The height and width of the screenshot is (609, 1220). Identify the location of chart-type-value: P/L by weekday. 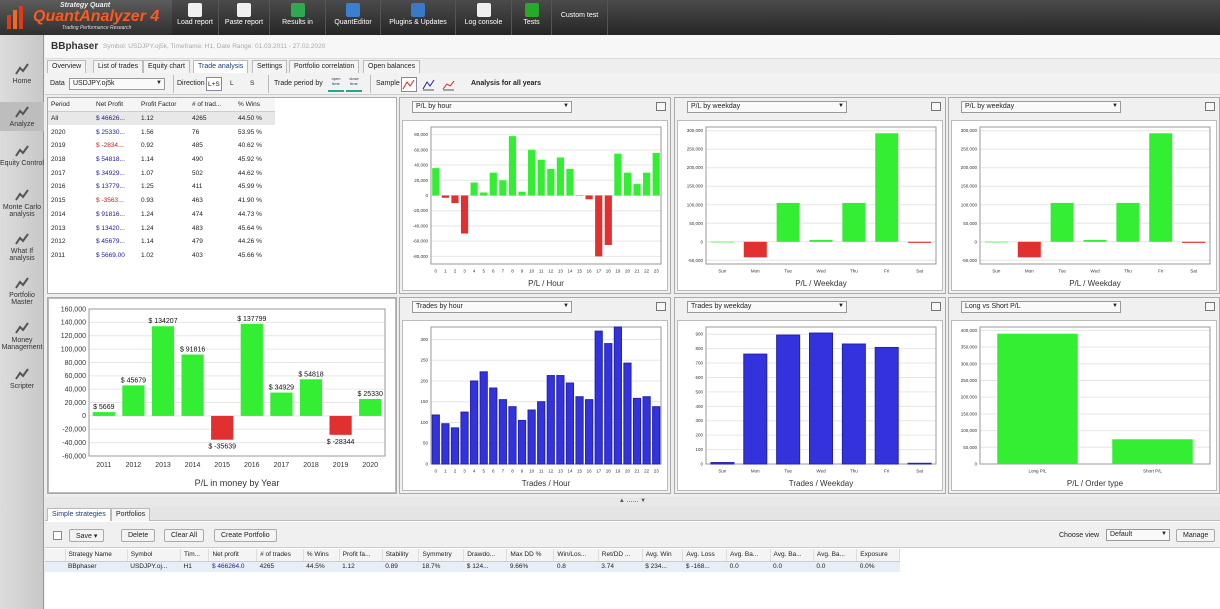
(990, 106).